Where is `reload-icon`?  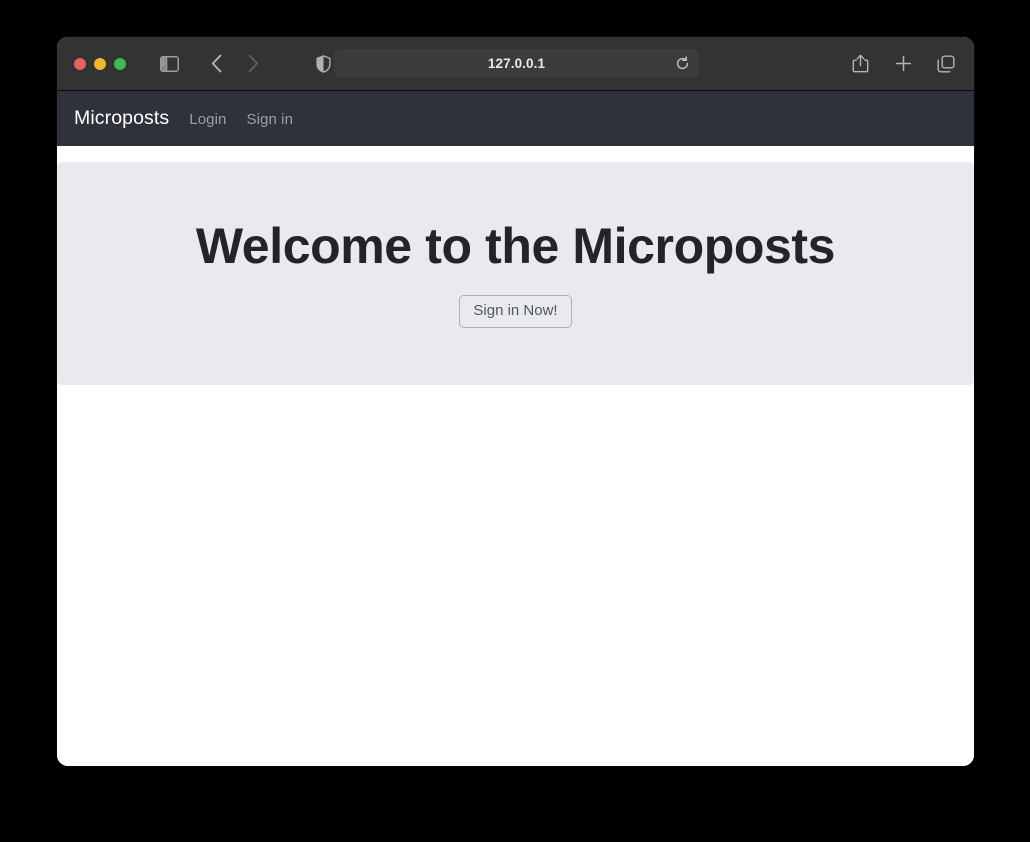
reload-icon is located at coordinates (682, 63).